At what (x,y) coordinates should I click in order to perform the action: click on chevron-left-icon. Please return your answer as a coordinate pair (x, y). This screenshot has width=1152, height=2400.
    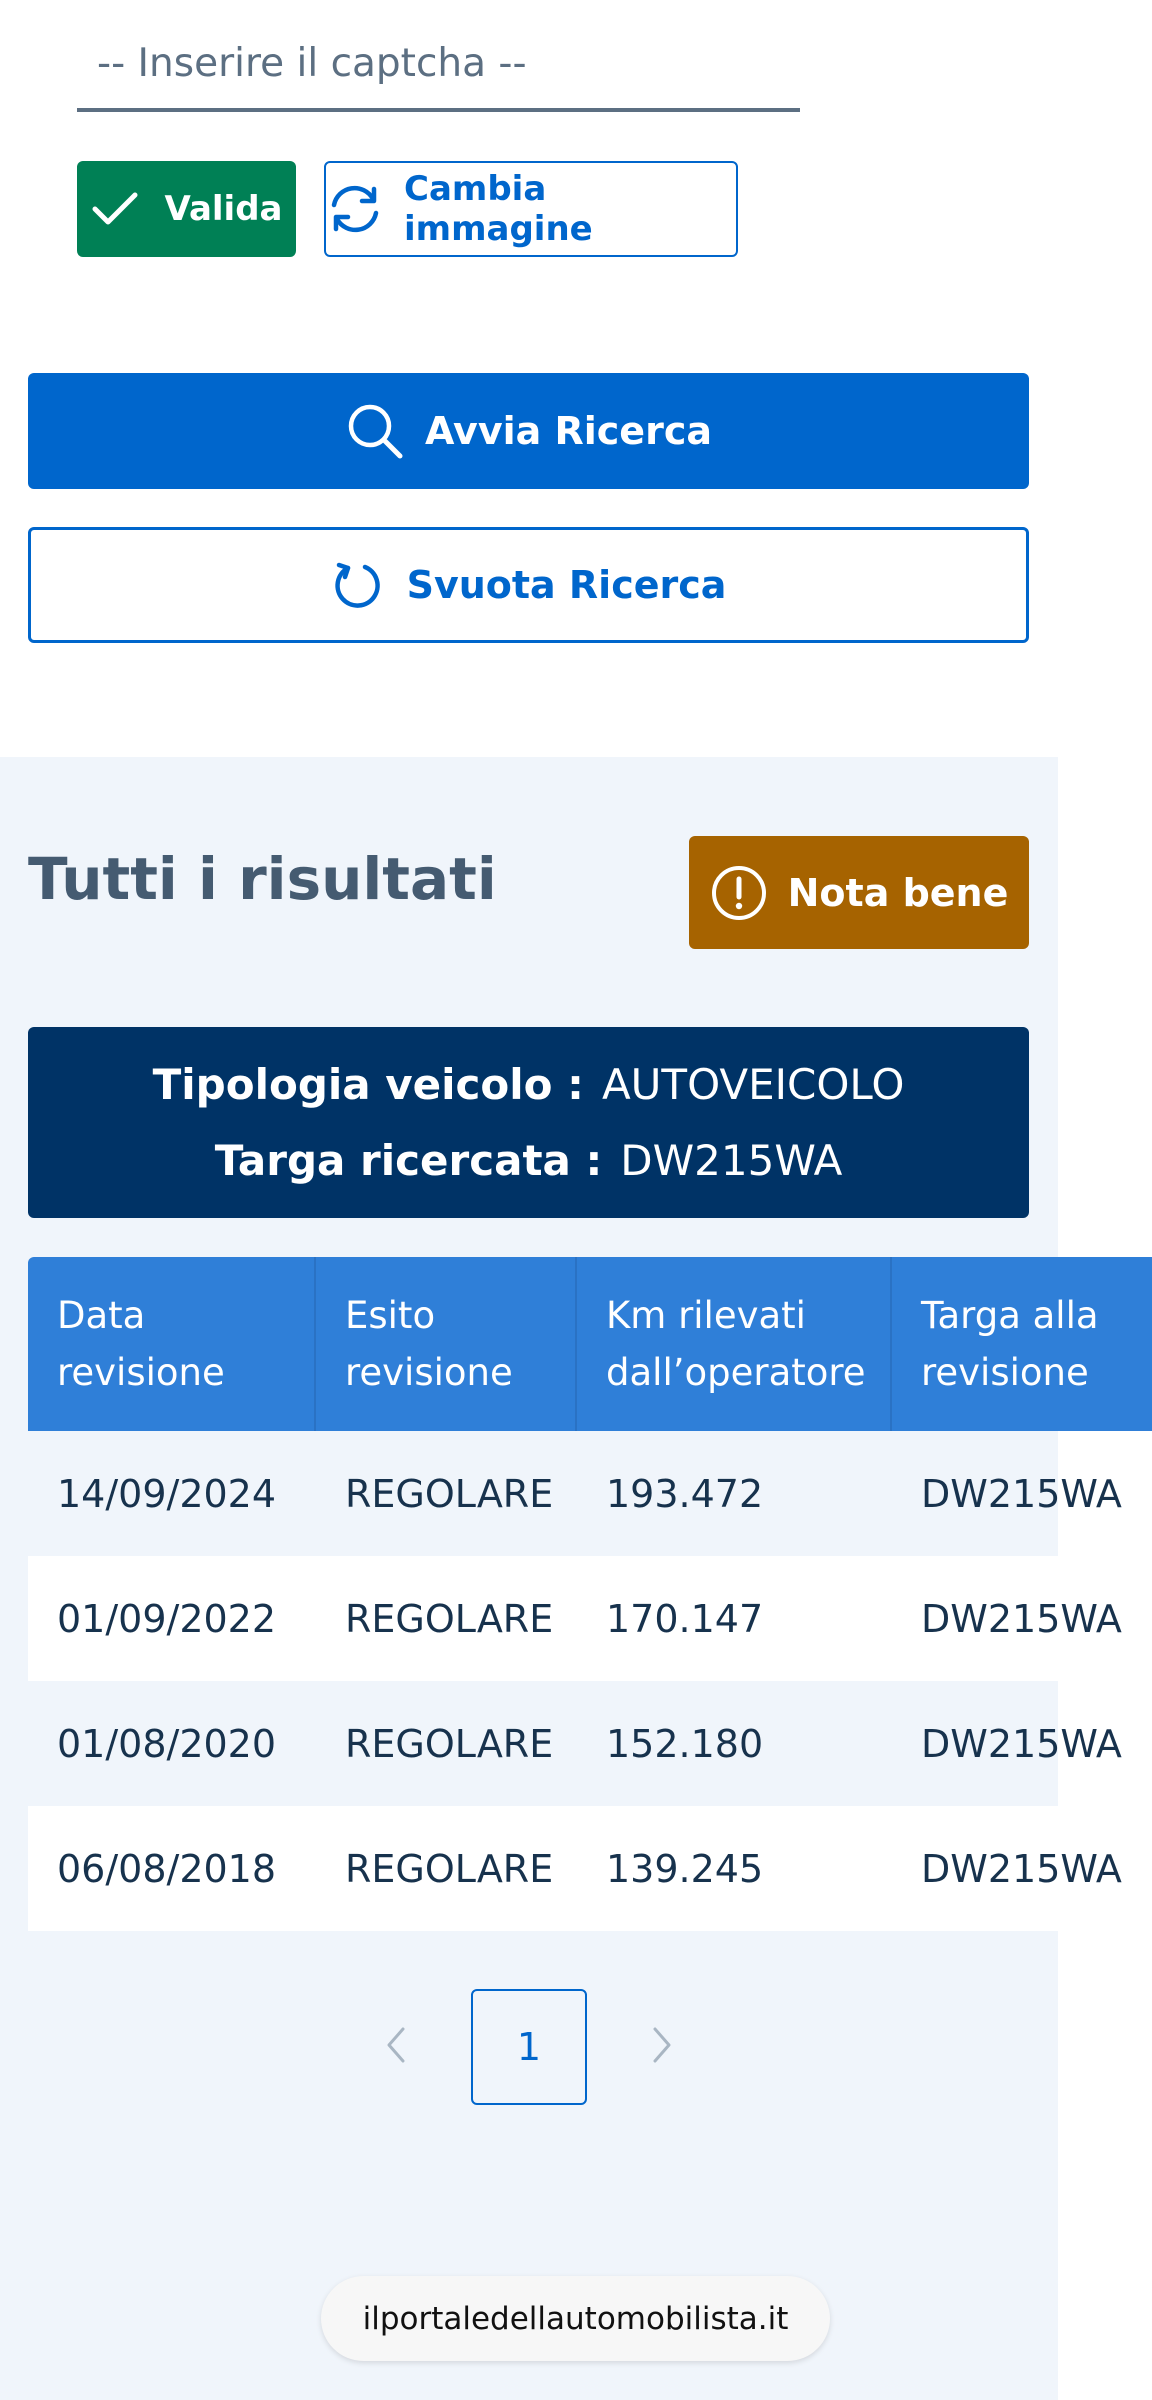
    Looking at the image, I should click on (395, 2047).